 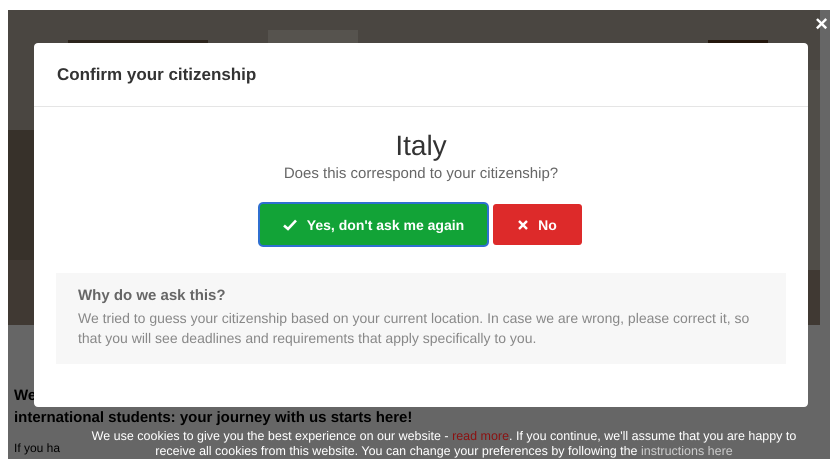 I want to click on instructions-link: instructions here, so click(x=686, y=451).